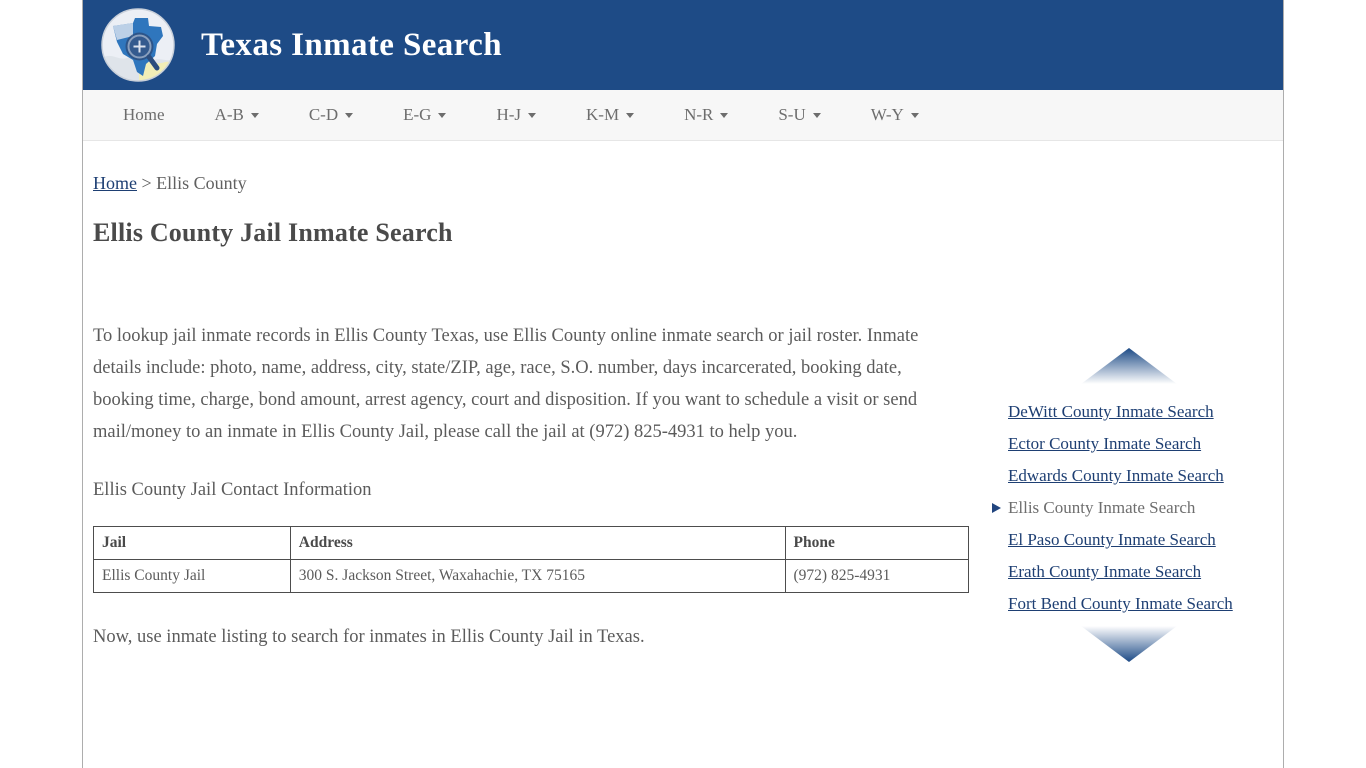  I want to click on breadcrumb-current: Ellis County, so click(201, 183).